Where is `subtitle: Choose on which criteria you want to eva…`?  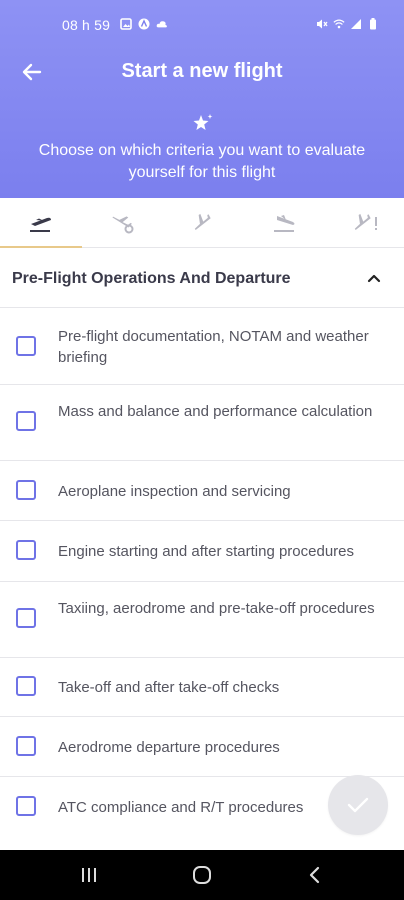
subtitle: Choose on which criteria you want to eva… is located at coordinates (202, 161).